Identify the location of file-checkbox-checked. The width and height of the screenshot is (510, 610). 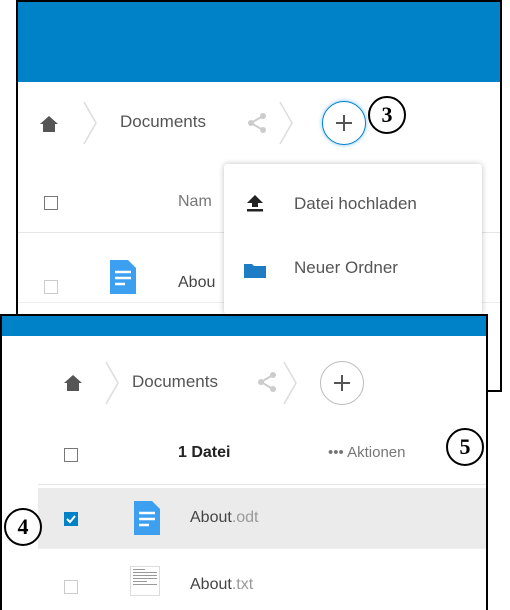
(71, 519).